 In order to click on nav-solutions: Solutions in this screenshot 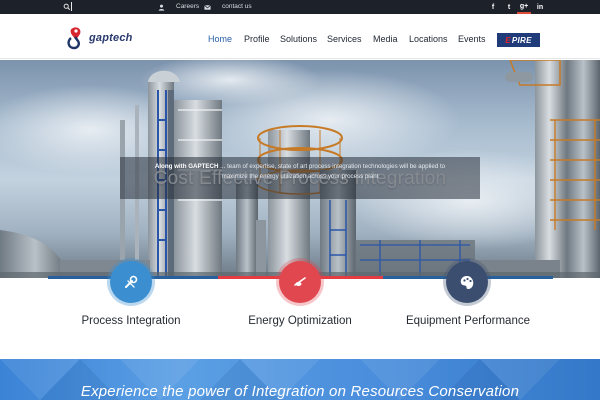, I will do `click(298, 39)`.